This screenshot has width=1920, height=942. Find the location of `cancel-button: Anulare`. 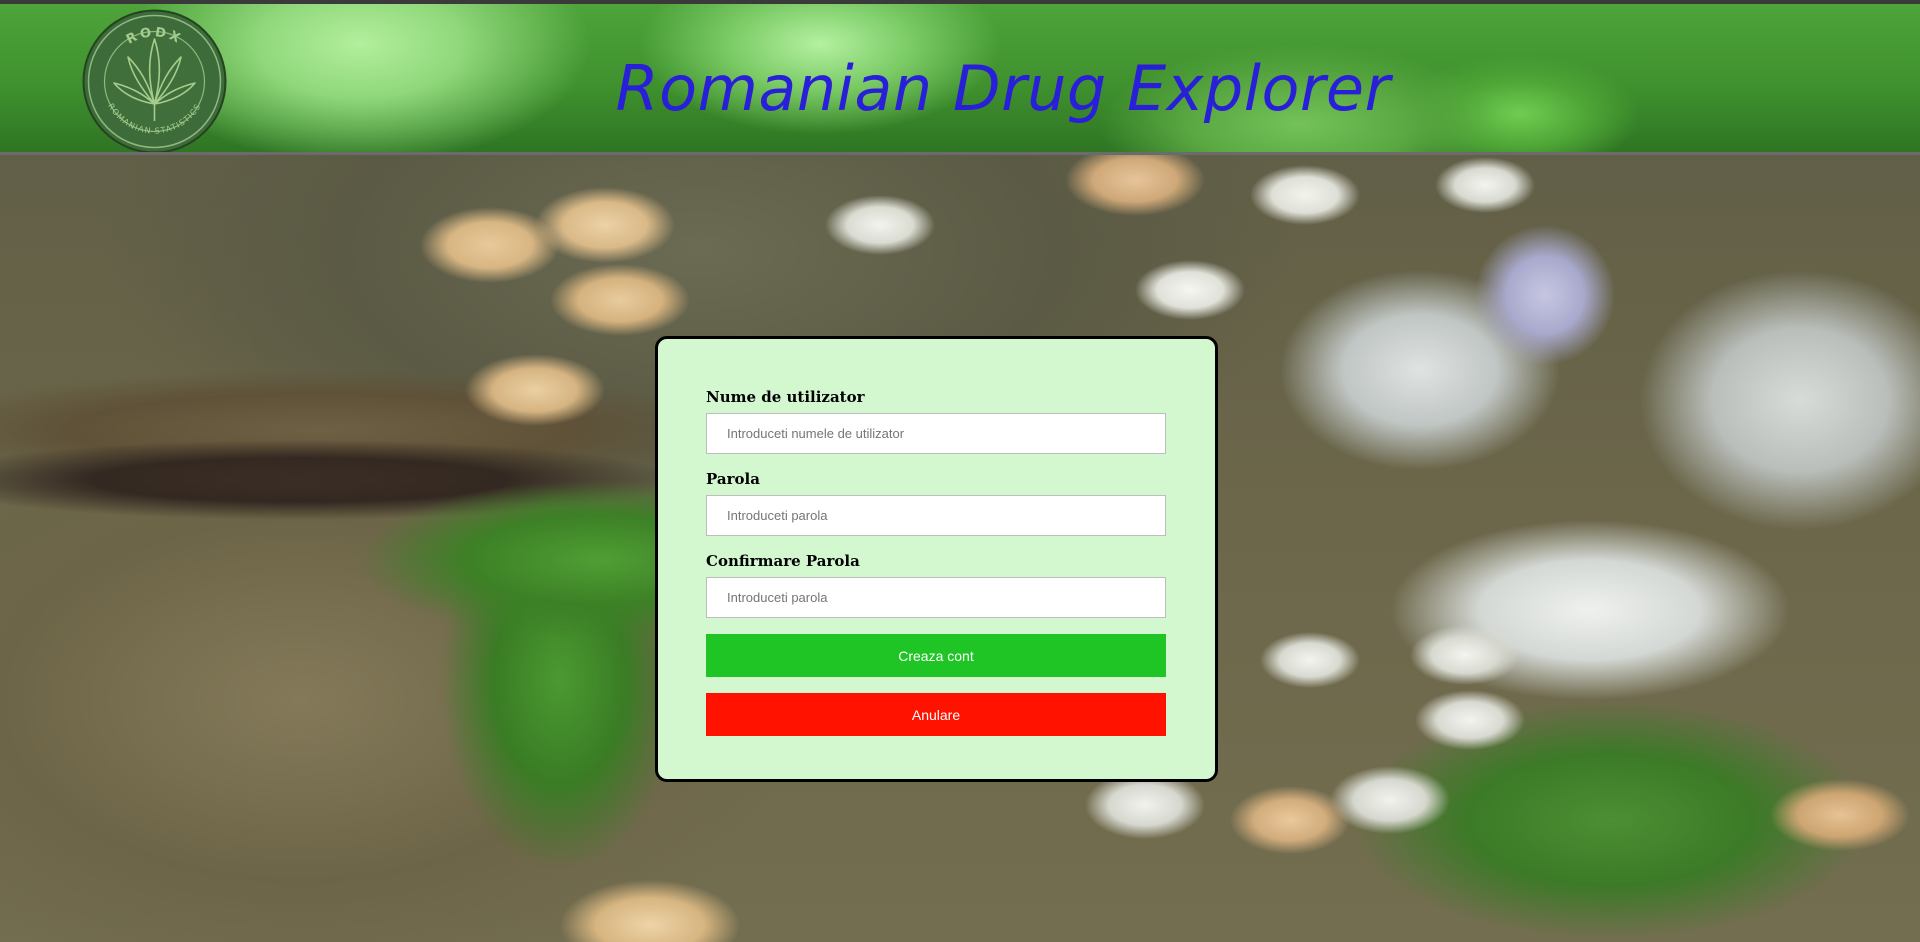

cancel-button: Anulare is located at coordinates (936, 714).